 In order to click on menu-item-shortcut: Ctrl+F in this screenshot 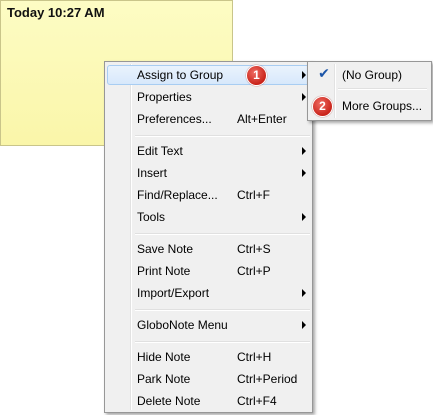, I will do `click(253, 195)`.